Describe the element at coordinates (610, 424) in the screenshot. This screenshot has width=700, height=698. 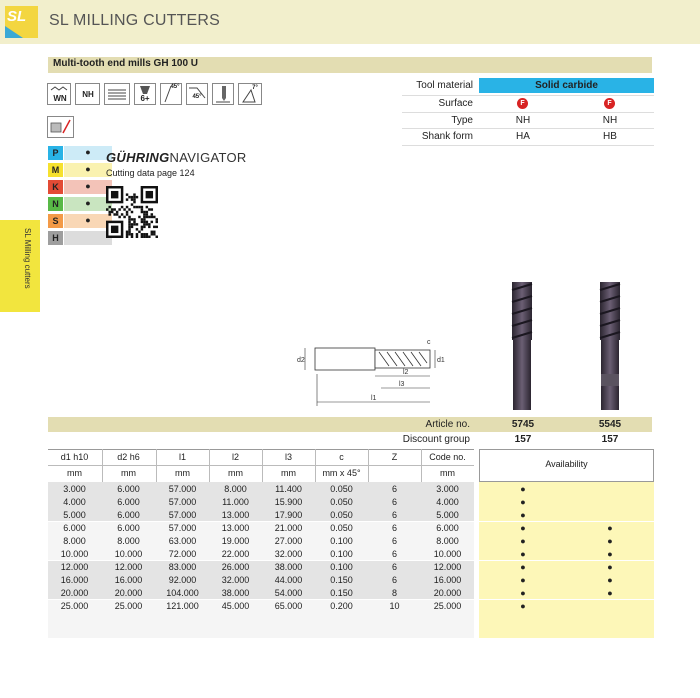
I see `article-number: 5545` at that location.